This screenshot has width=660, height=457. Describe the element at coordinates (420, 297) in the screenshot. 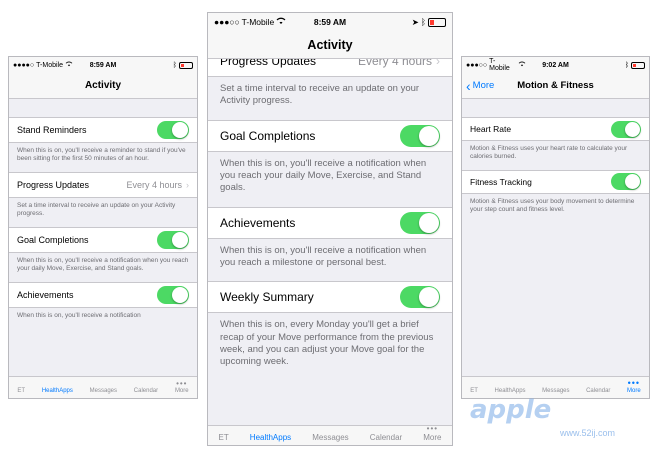

I see `weekly-summary-switch` at that location.